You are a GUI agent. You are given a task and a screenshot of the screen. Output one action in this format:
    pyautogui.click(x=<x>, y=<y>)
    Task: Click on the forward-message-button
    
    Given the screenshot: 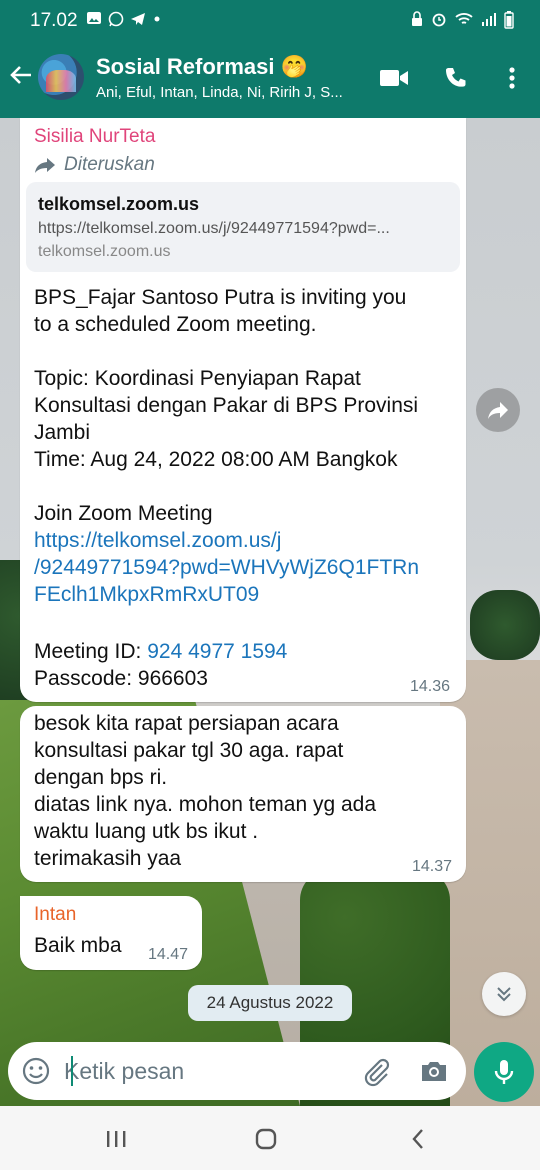 What is the action you would take?
    pyautogui.click(x=498, y=410)
    